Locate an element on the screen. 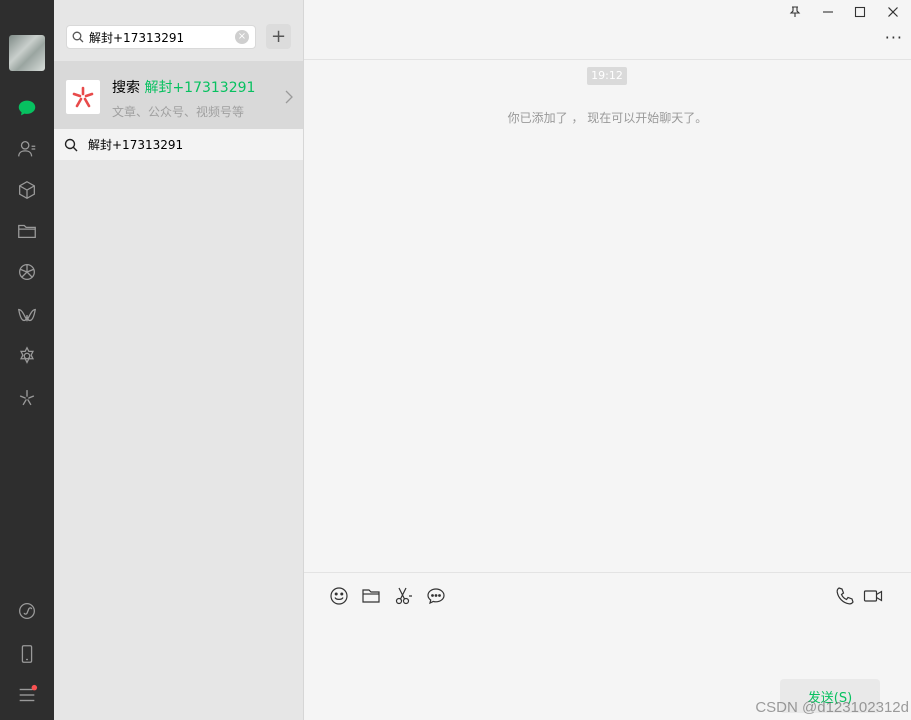  message-input-area: 发送(S) is located at coordinates (607, 646).